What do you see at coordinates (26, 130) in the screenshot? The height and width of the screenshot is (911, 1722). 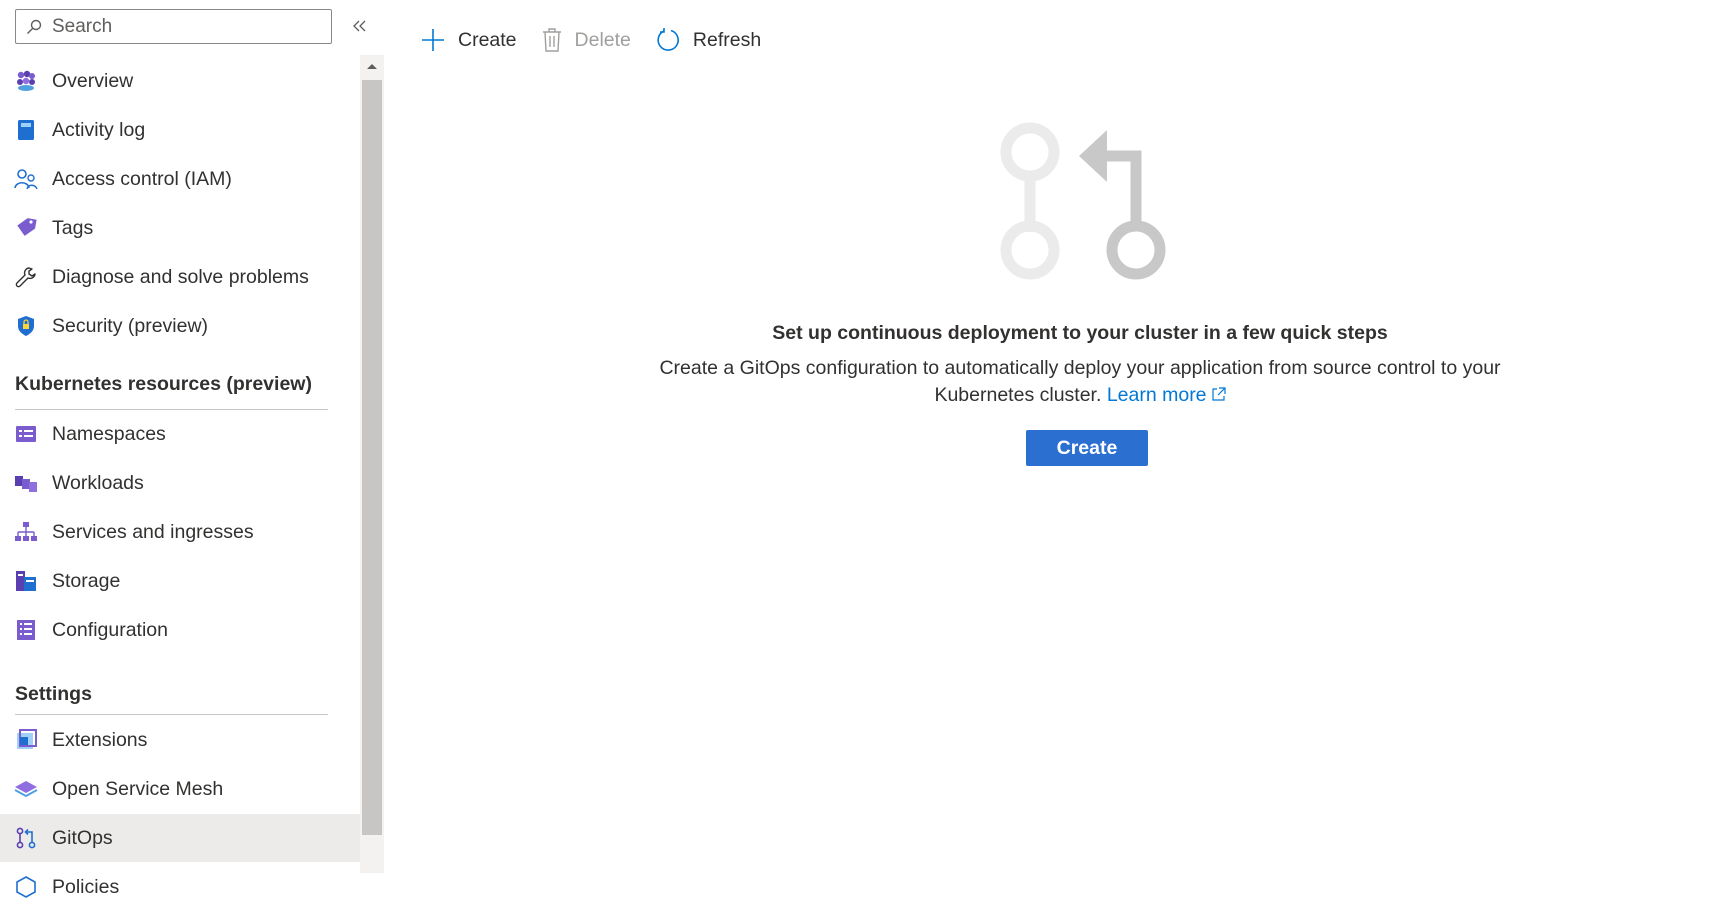 I see `activity-log-icon` at bounding box center [26, 130].